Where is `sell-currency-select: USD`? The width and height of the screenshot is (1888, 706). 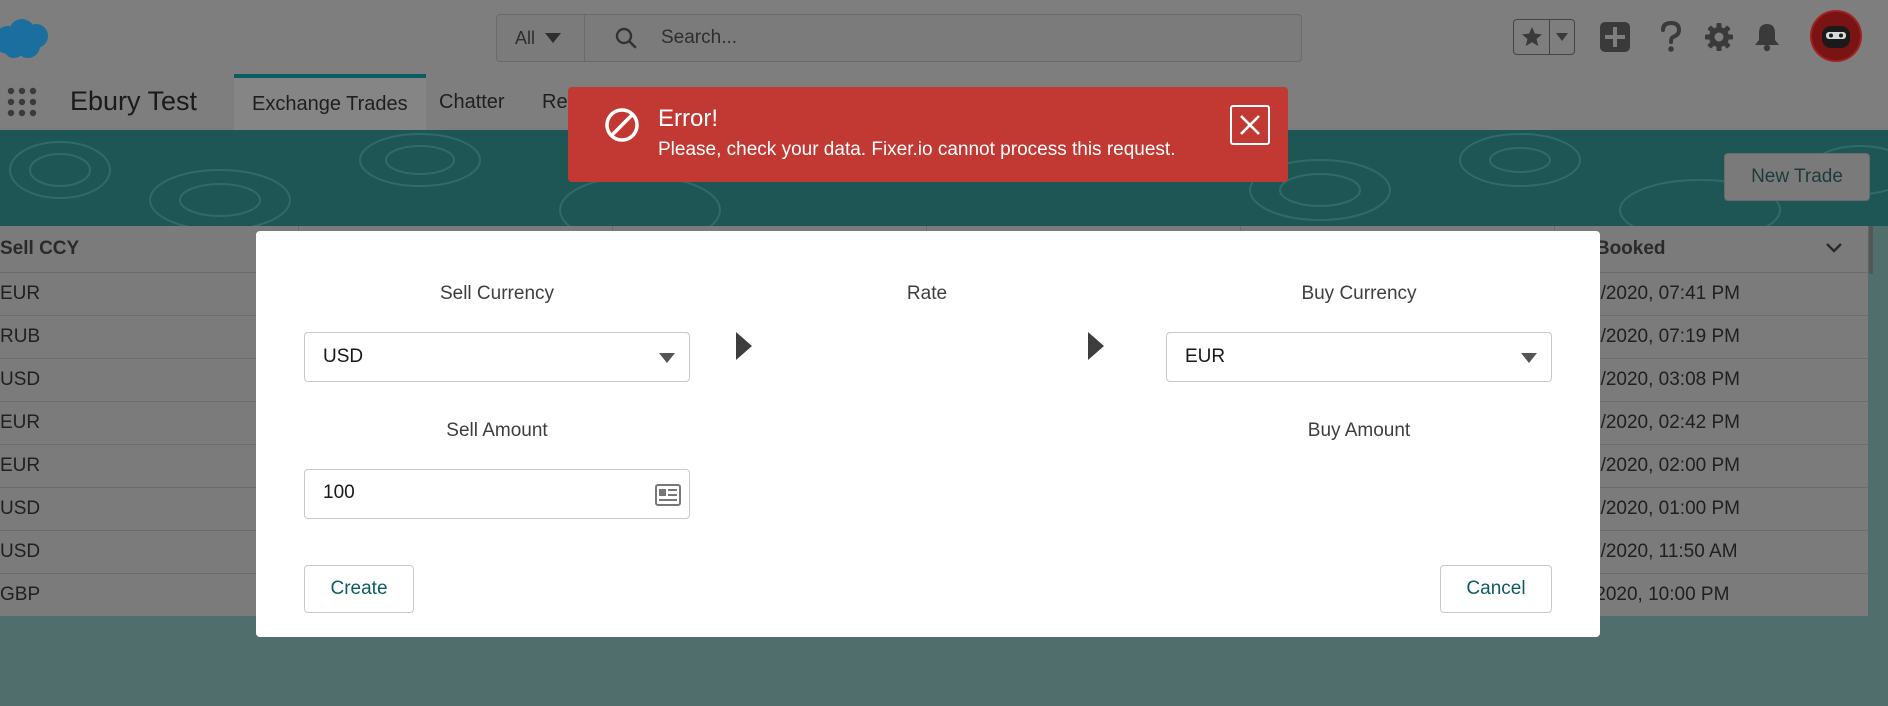 sell-currency-select: USD is located at coordinates (497, 357).